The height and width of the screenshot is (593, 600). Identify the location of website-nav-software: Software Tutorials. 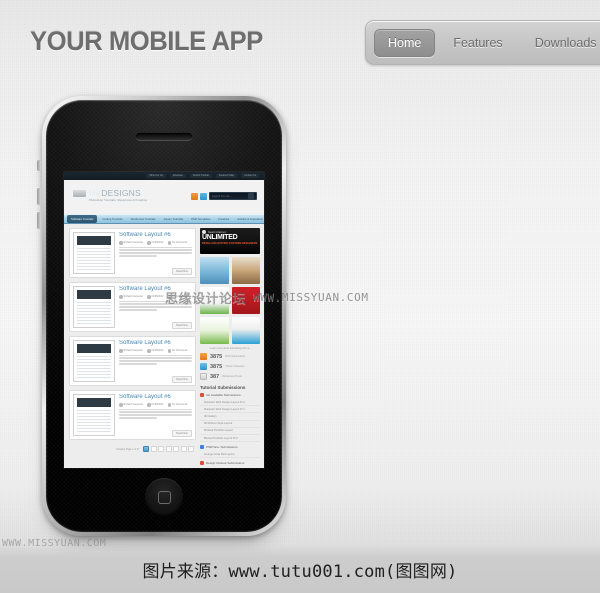
(82, 219).